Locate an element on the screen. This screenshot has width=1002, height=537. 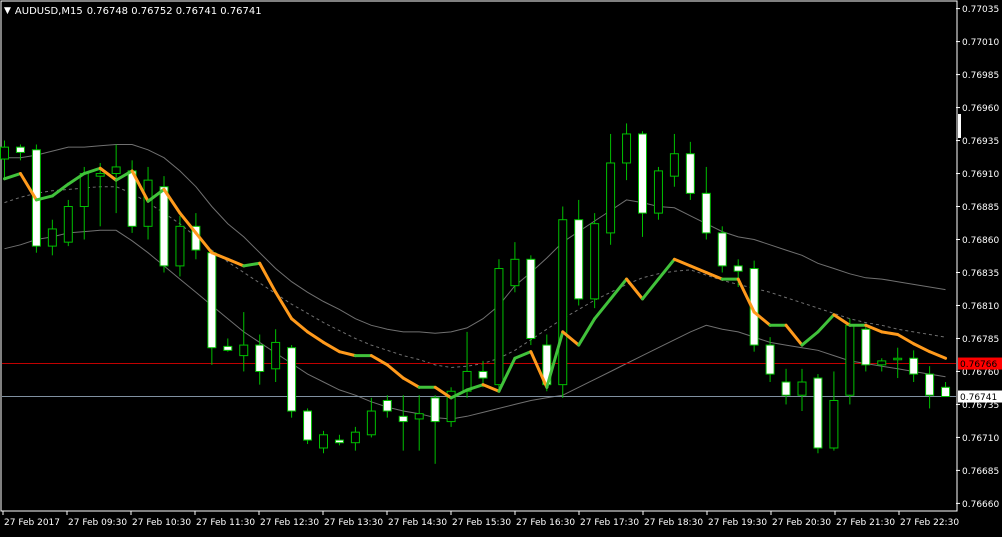
time-label: 27 Feb 18:30 is located at coordinates (673, 523).